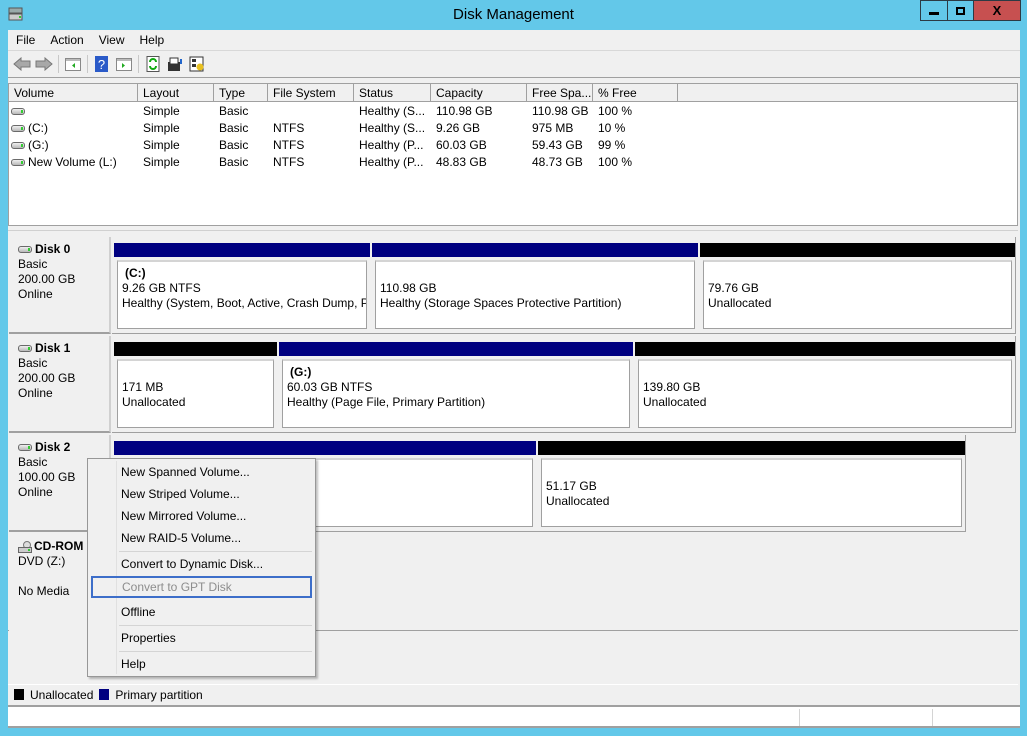 The image size is (1027, 736). I want to click on partition: 79.76 GB Unallocated, so click(857, 287).